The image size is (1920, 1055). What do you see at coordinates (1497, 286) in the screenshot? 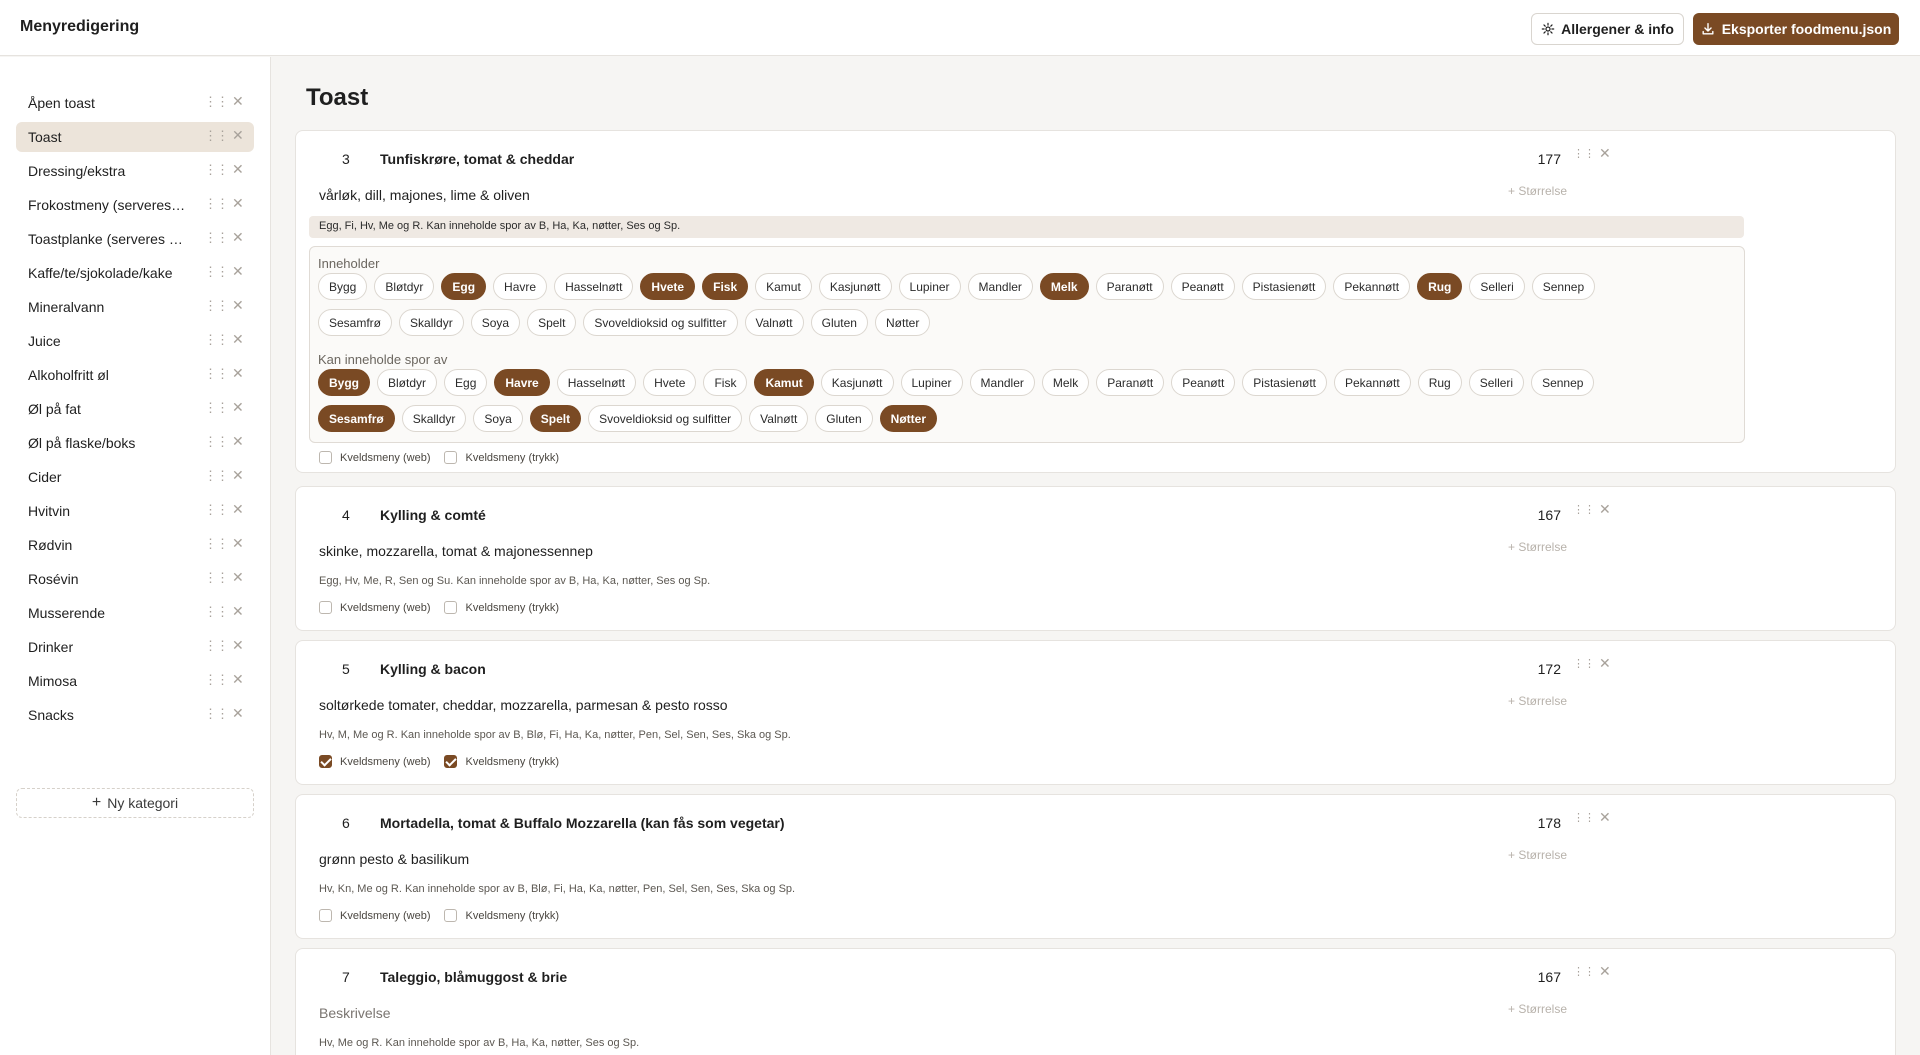
I see `contains-allergen-chip: Selleri` at bounding box center [1497, 286].